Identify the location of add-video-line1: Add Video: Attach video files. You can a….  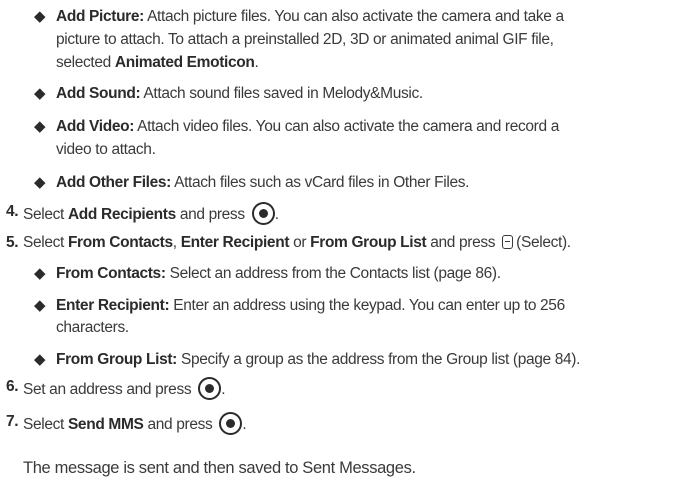
(307, 127).